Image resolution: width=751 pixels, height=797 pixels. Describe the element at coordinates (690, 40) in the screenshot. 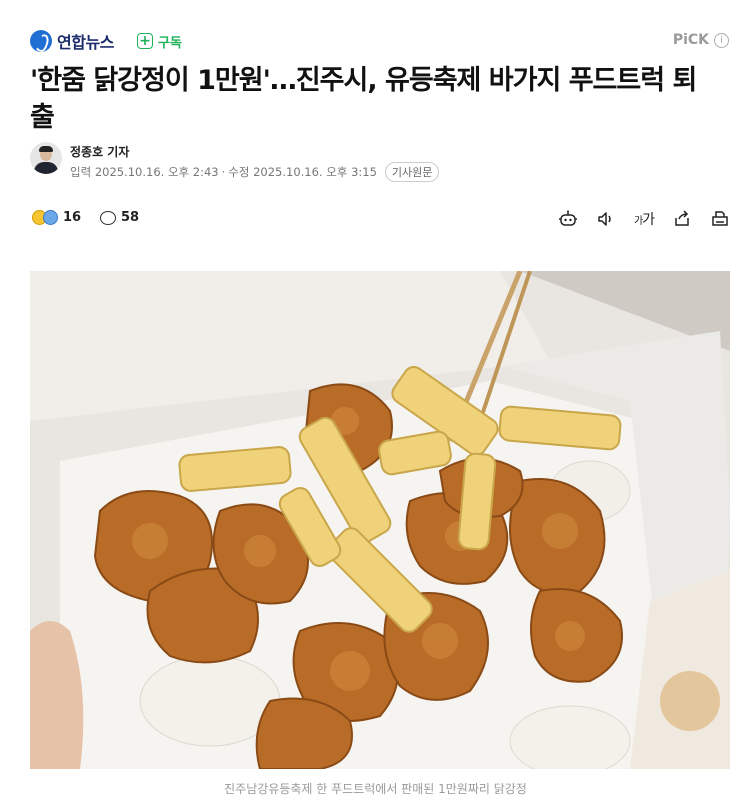

I see `pick-label: PiCK` at that location.